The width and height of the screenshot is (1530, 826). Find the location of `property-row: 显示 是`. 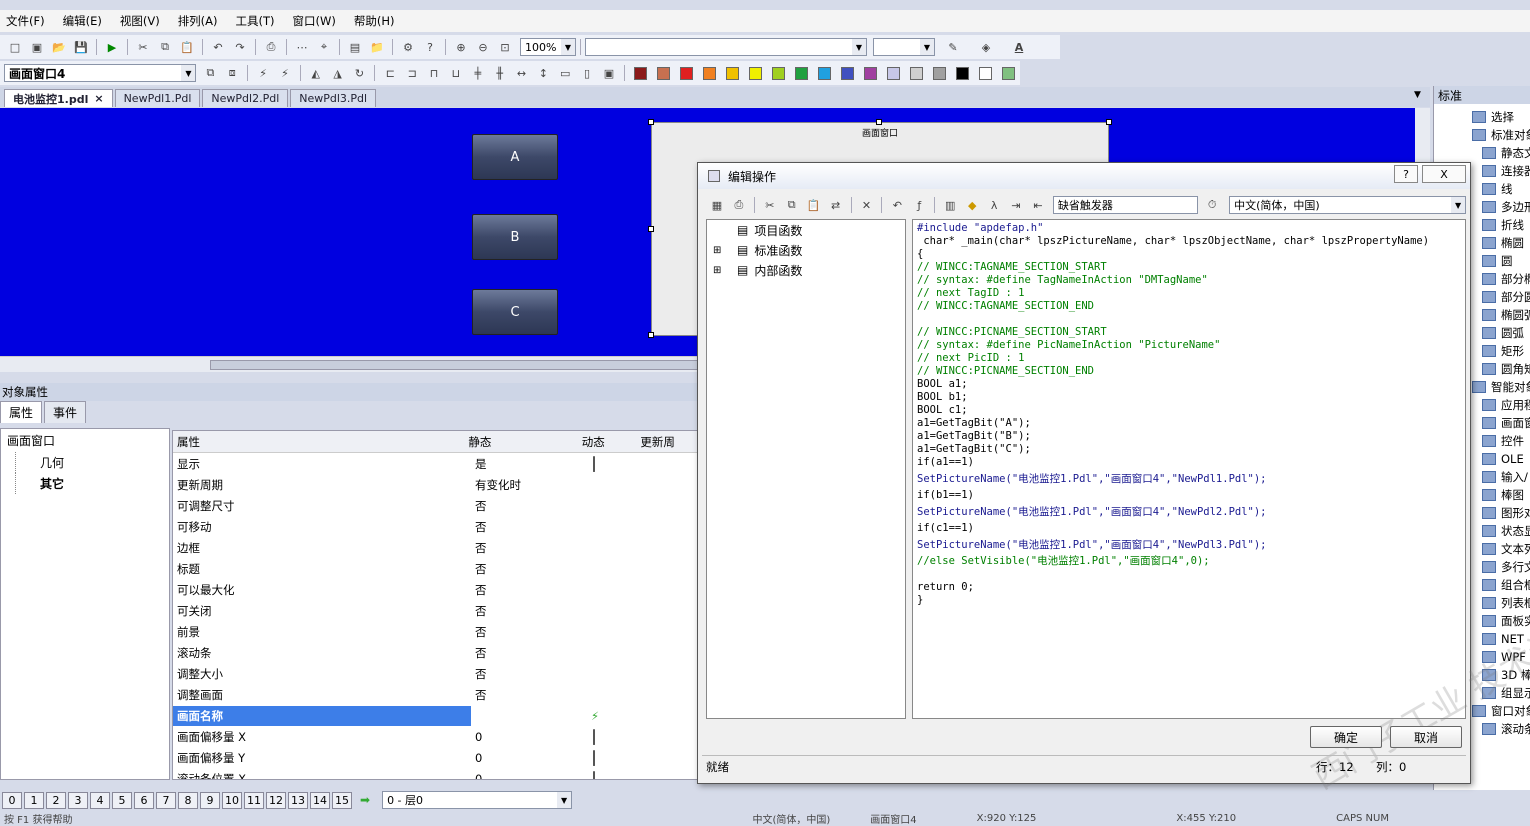

property-row: 显示 是 is located at coordinates (436, 463).